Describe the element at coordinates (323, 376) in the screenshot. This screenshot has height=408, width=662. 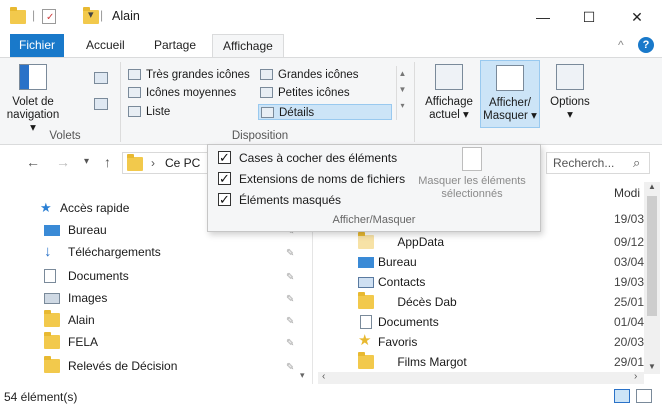
I see `scroll-left-icon: ‹` at that location.